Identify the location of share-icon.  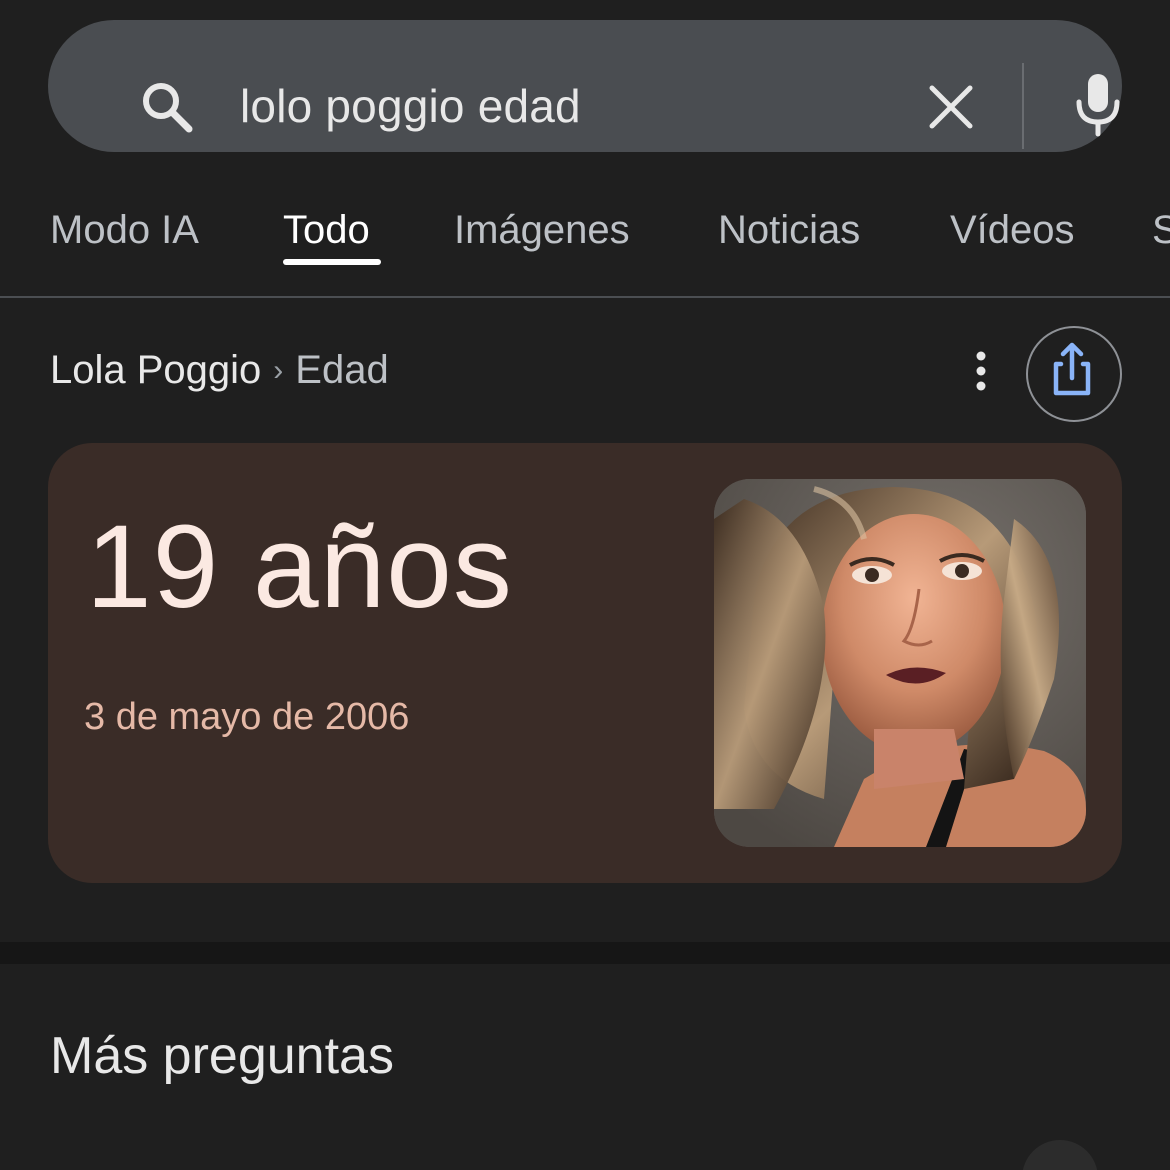
(1072, 369).